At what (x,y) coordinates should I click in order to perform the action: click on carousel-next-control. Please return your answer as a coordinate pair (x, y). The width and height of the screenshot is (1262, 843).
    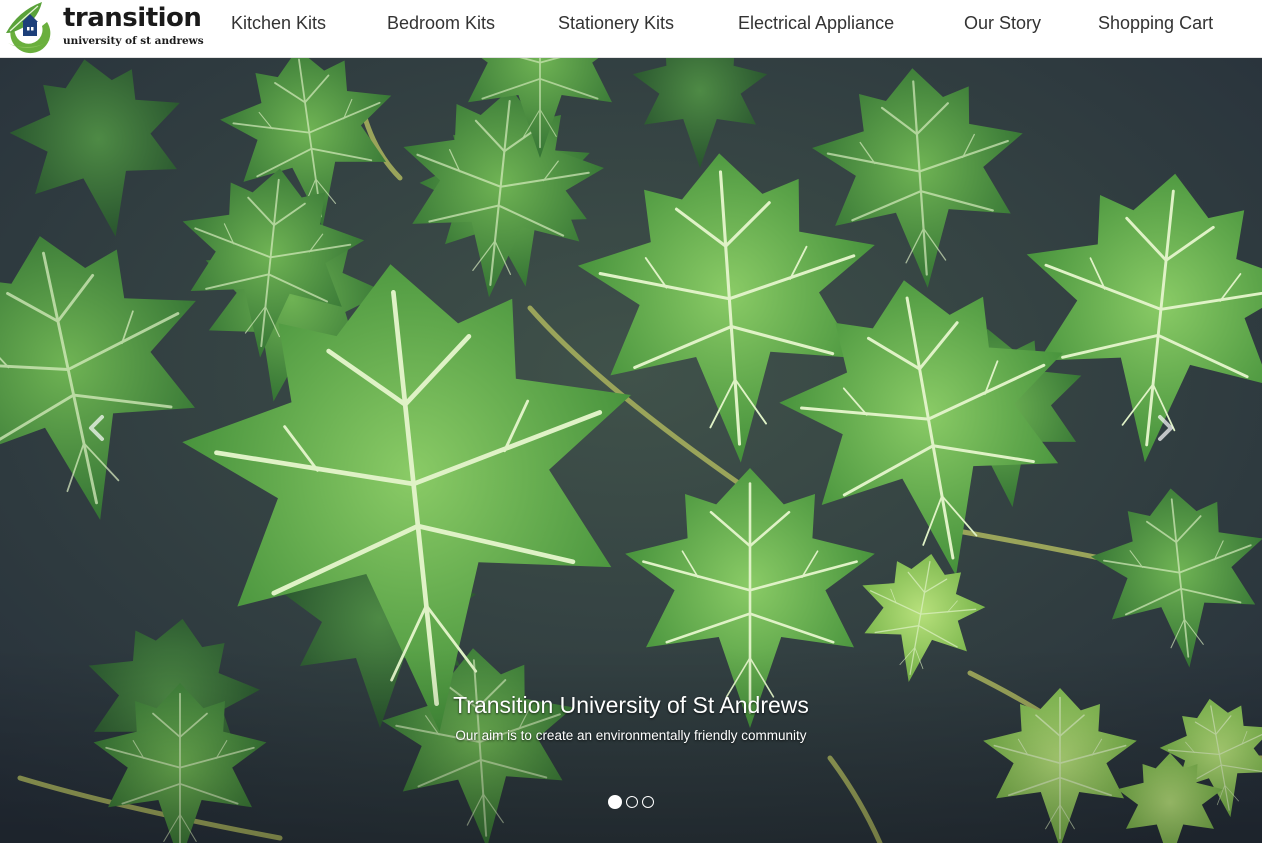
    Looking at the image, I should click on (1166, 428).